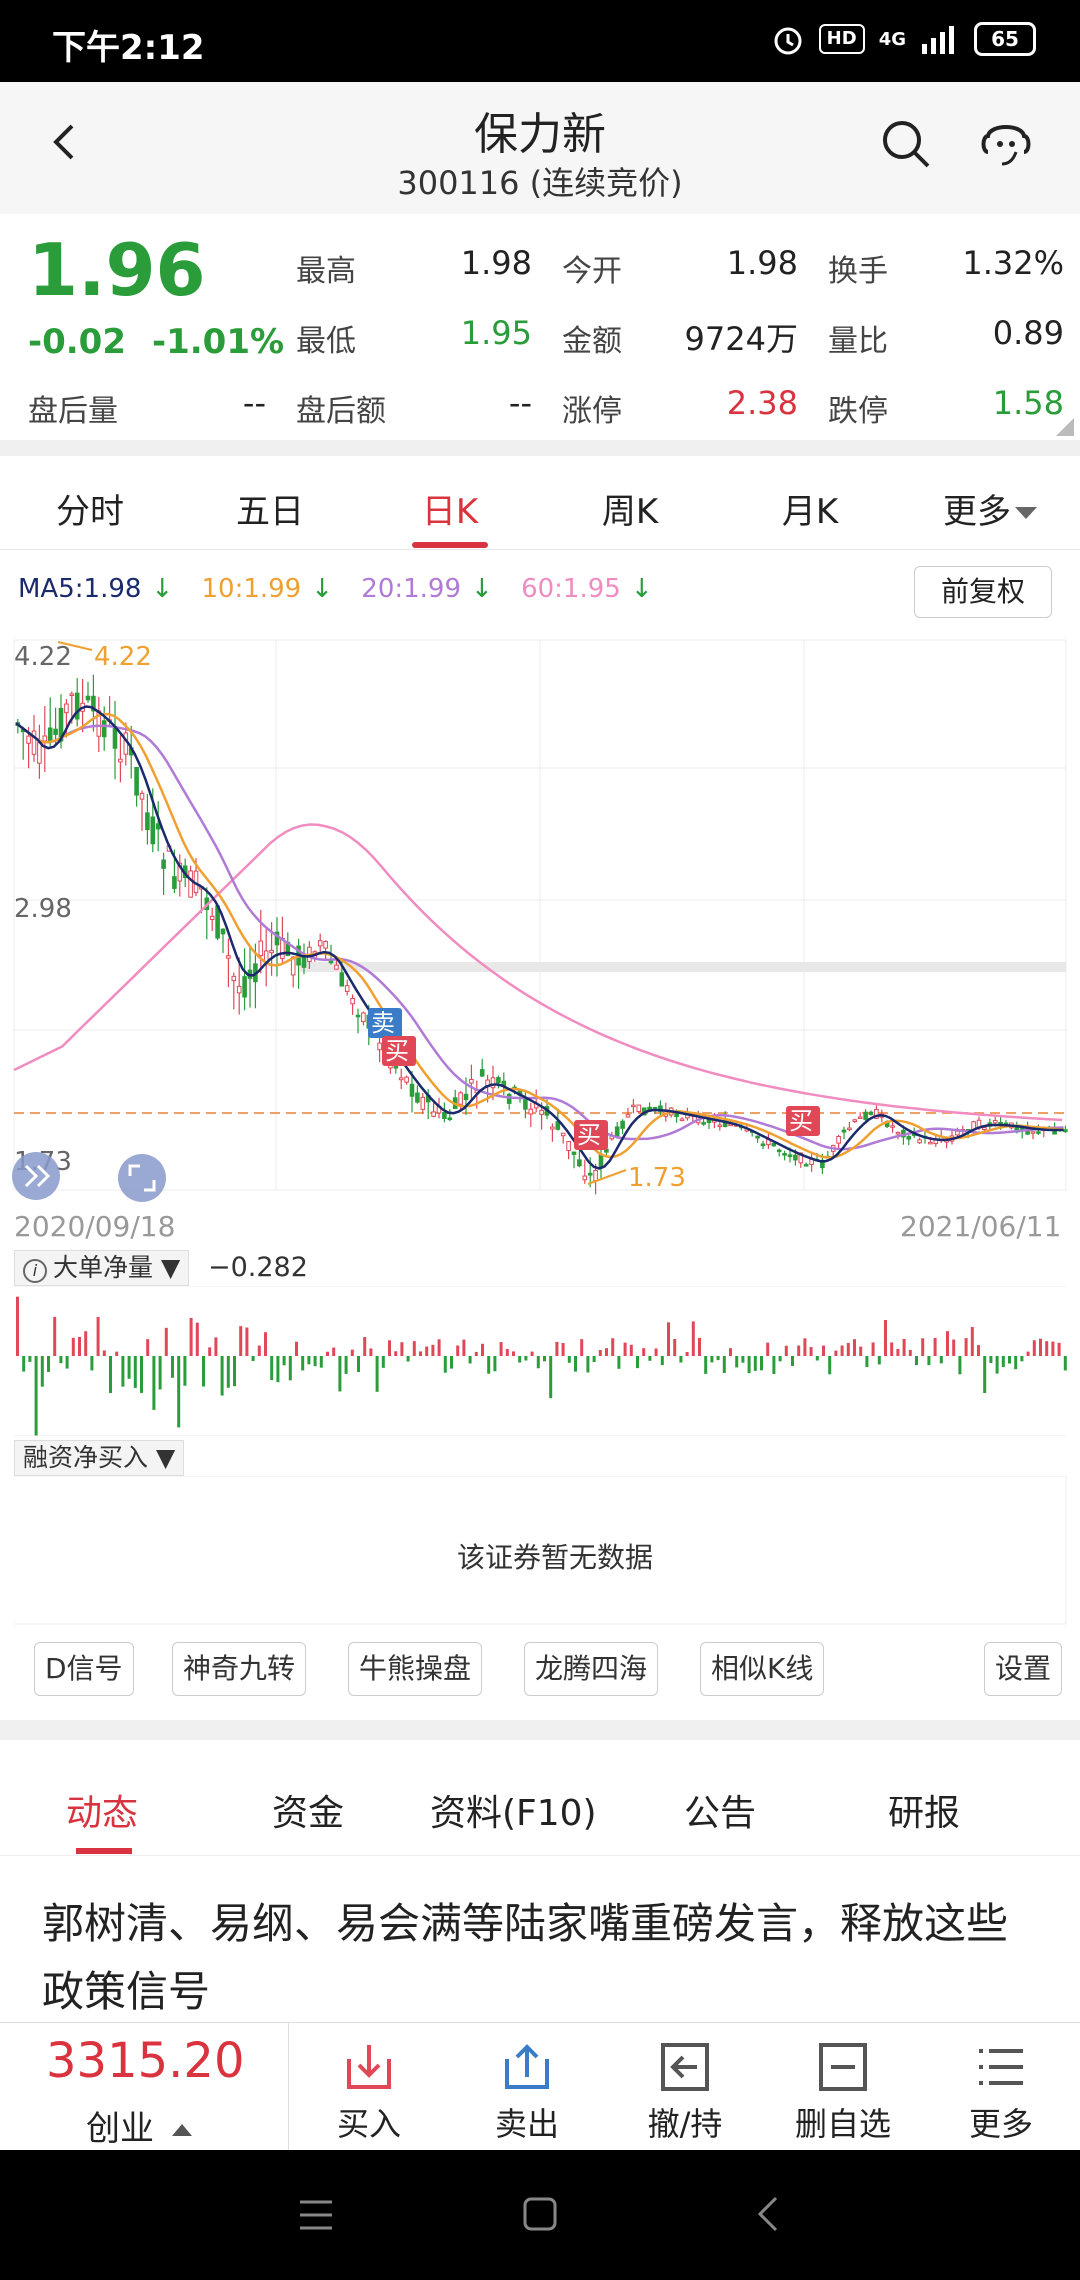 Image resolution: width=1080 pixels, height=2280 pixels. What do you see at coordinates (142, 1178) in the screenshot?
I see `fullscreen-icon` at bounding box center [142, 1178].